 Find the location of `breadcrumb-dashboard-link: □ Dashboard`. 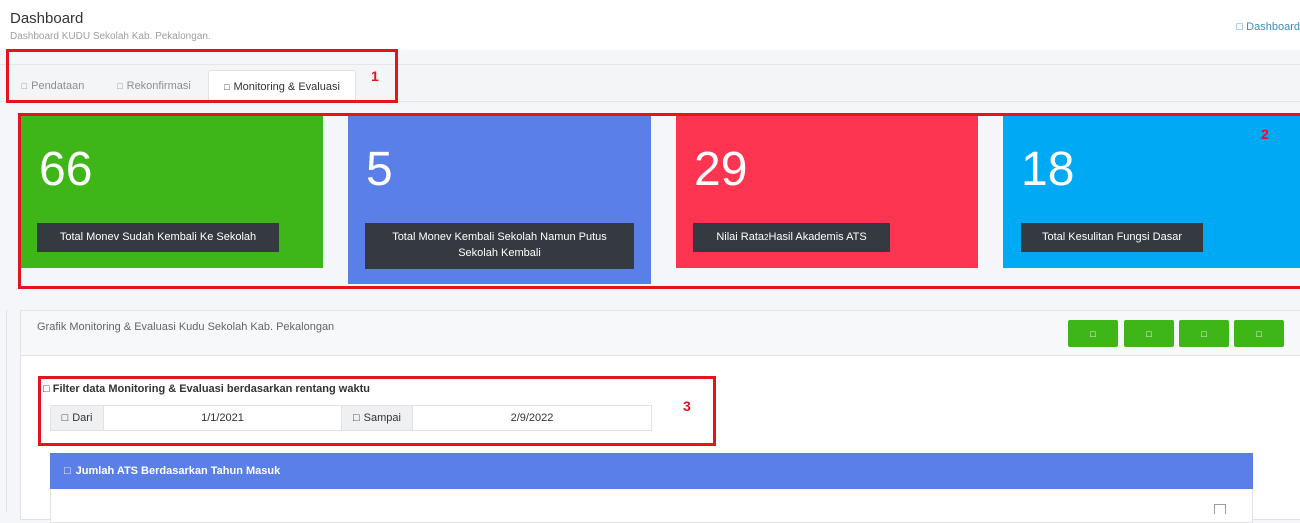

breadcrumb-dashboard-link: □ Dashboard is located at coordinates (1268, 27).